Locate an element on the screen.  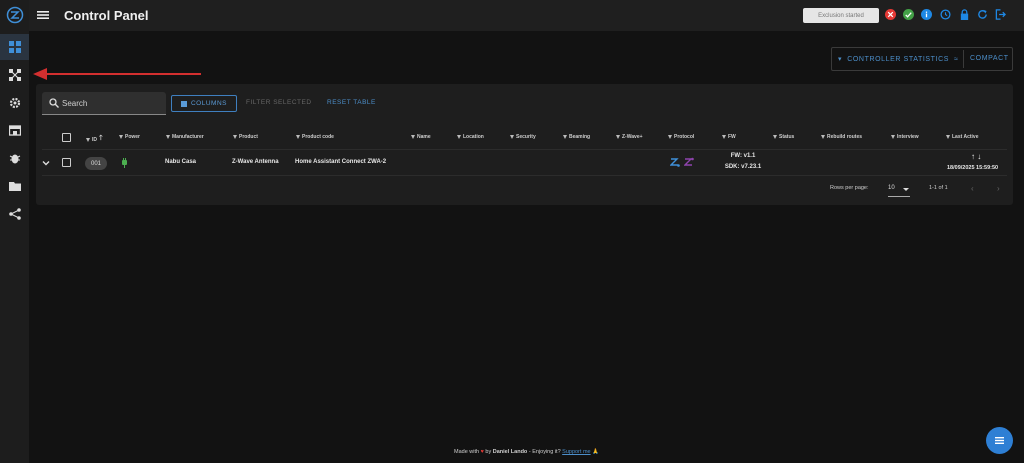
gear-icon is located at coordinates (14, 103).